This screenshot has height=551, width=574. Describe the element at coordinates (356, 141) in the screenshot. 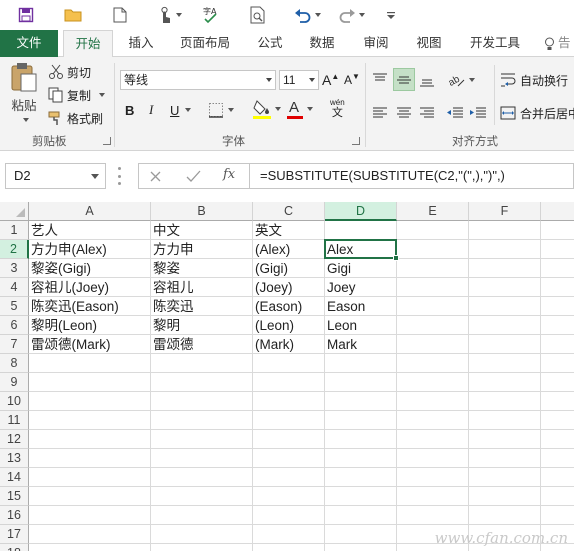

I see `font-launcher-icon` at that location.